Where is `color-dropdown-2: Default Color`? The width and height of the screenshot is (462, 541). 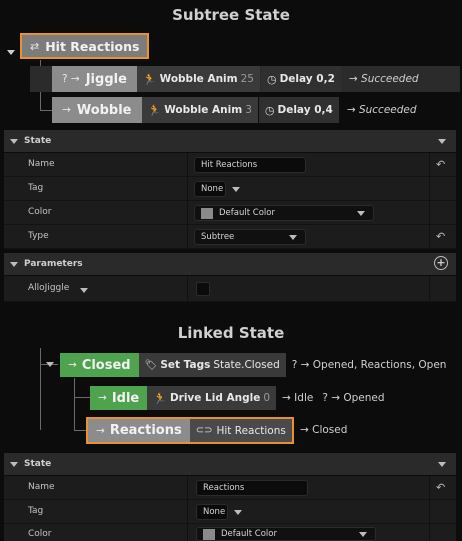
color-dropdown-2: Default Color is located at coordinates (286, 534).